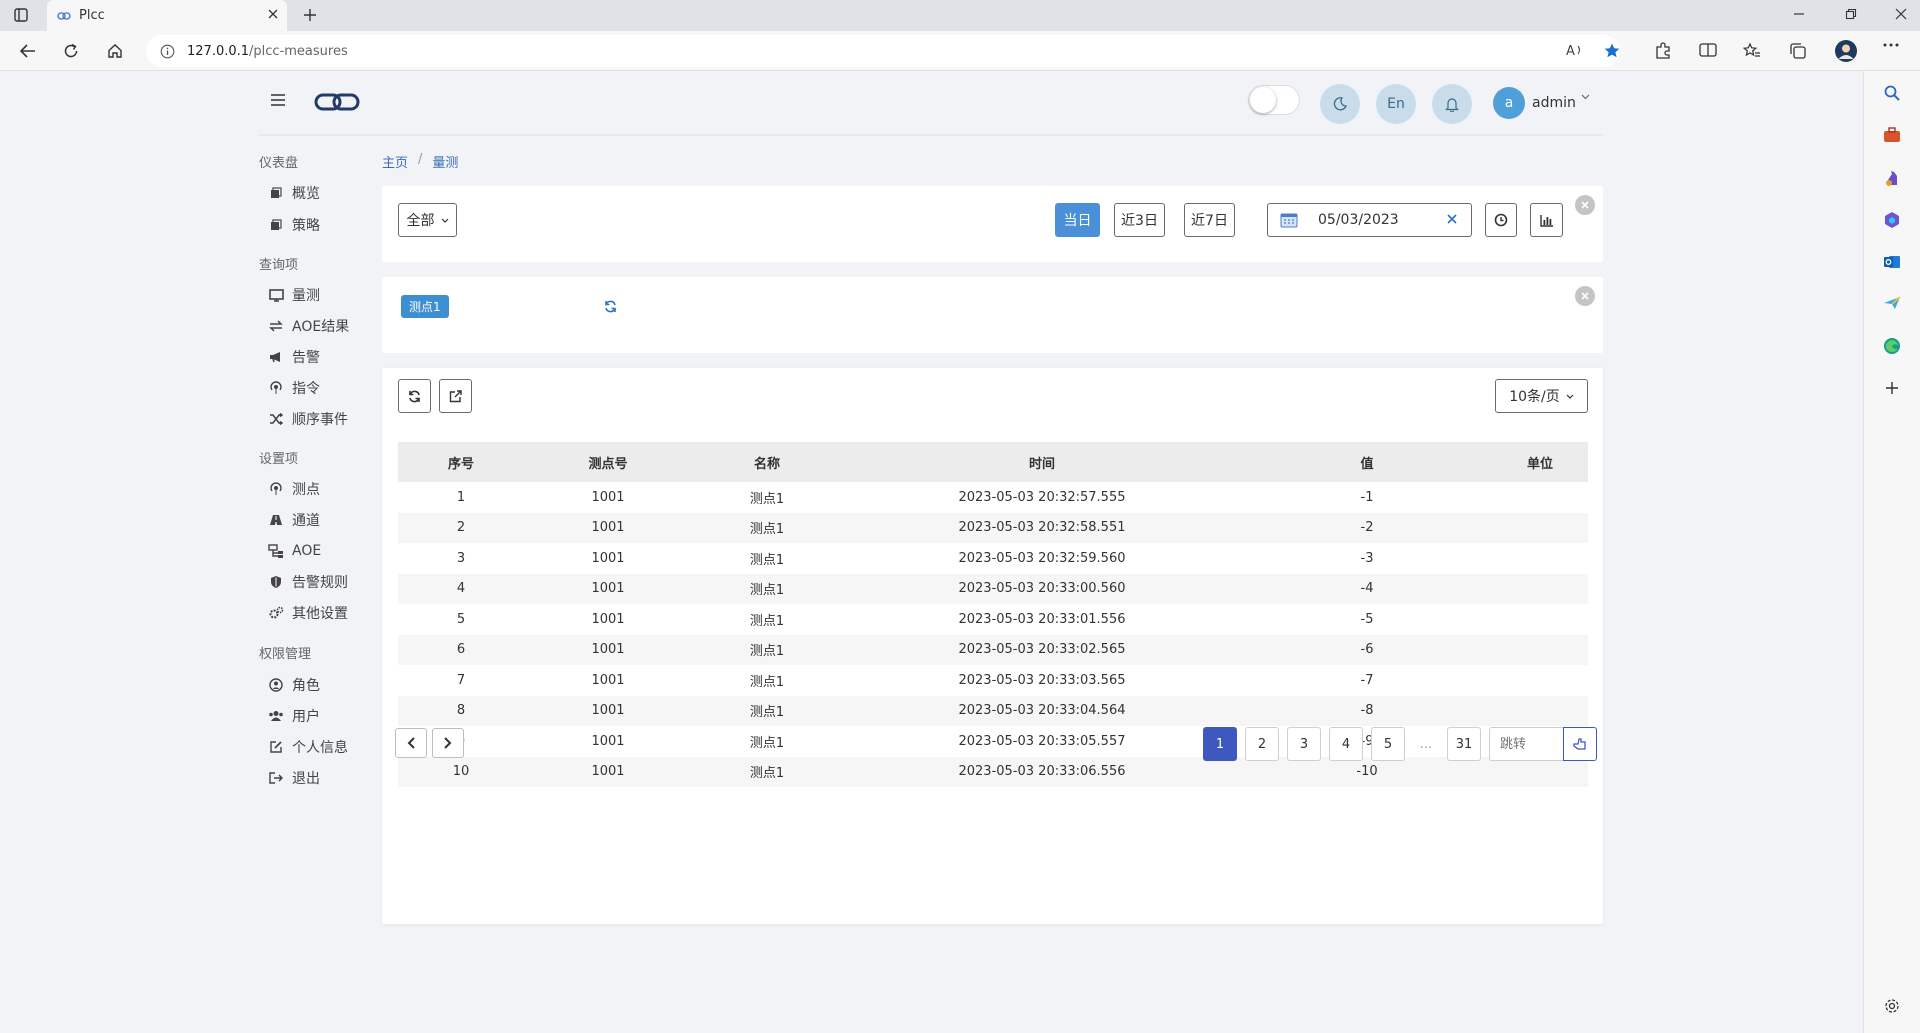  Describe the element at coordinates (1554, 103) in the screenshot. I see `user-name: admin` at that location.